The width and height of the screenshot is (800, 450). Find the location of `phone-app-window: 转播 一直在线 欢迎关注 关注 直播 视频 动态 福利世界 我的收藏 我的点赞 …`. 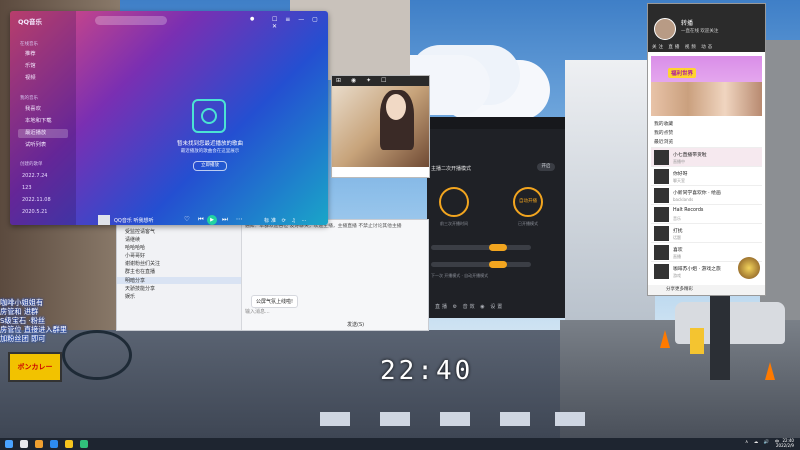

phone-app-window: 转播 一直在线 欢迎关注 关注 直播 视频 动态 福利世界 我的收藏 我的点赞 … is located at coordinates (706, 149).